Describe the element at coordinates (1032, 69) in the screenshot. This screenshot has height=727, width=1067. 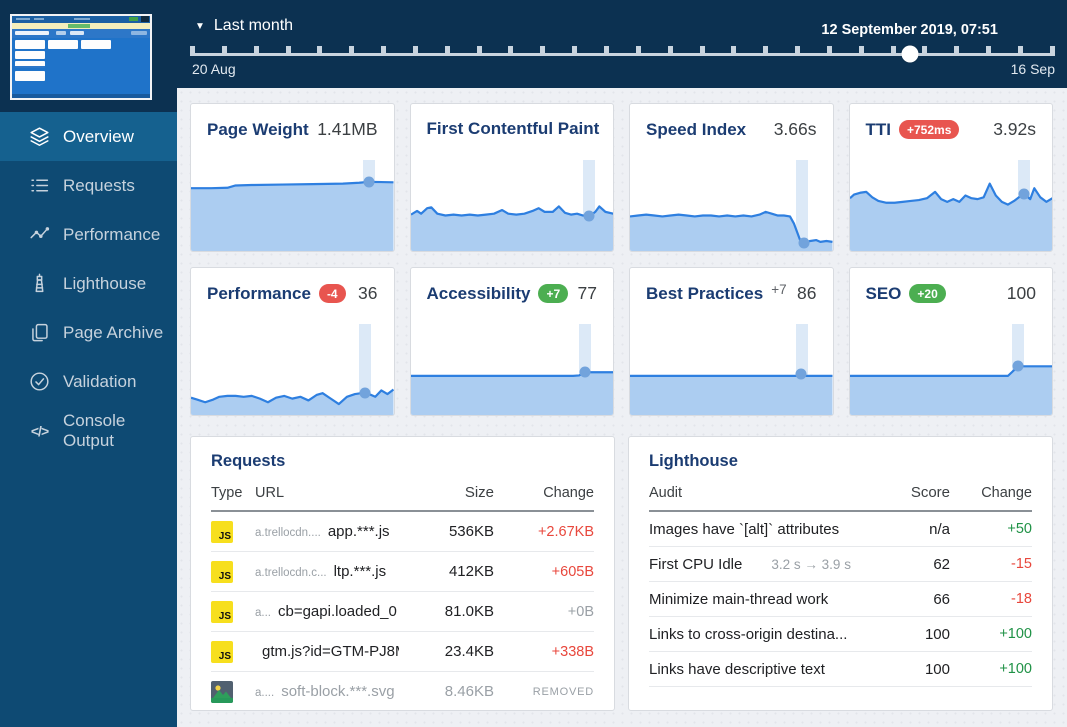
I see `timeline-end-label: 16 Sep` at that location.